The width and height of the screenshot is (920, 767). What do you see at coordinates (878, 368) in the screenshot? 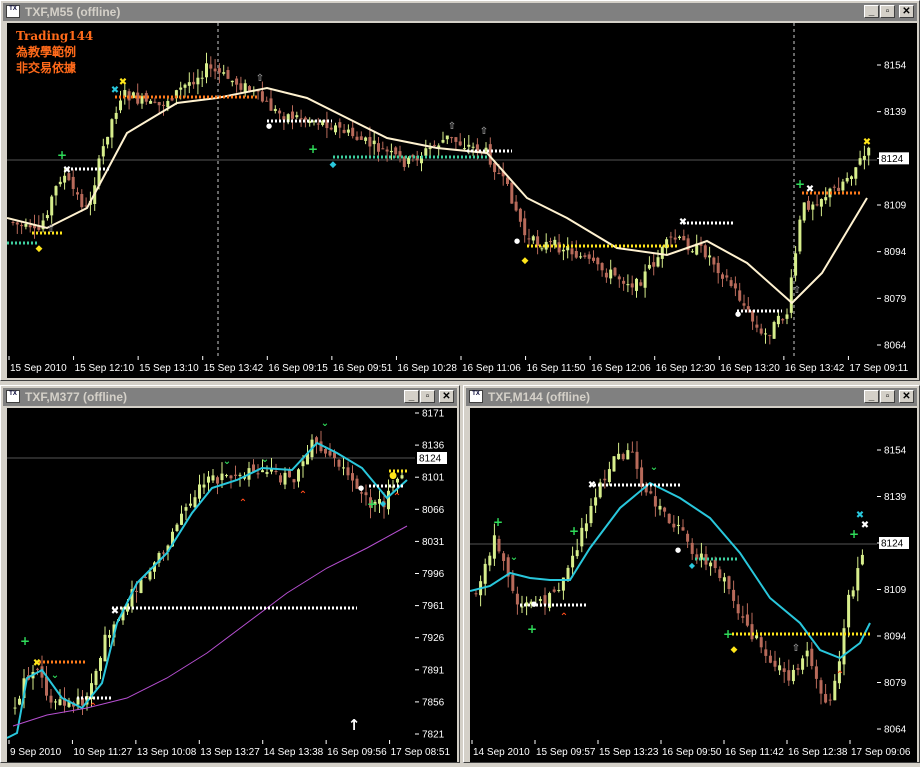
I see `time-tick-label: 17 Sep 09:11` at bounding box center [878, 368].